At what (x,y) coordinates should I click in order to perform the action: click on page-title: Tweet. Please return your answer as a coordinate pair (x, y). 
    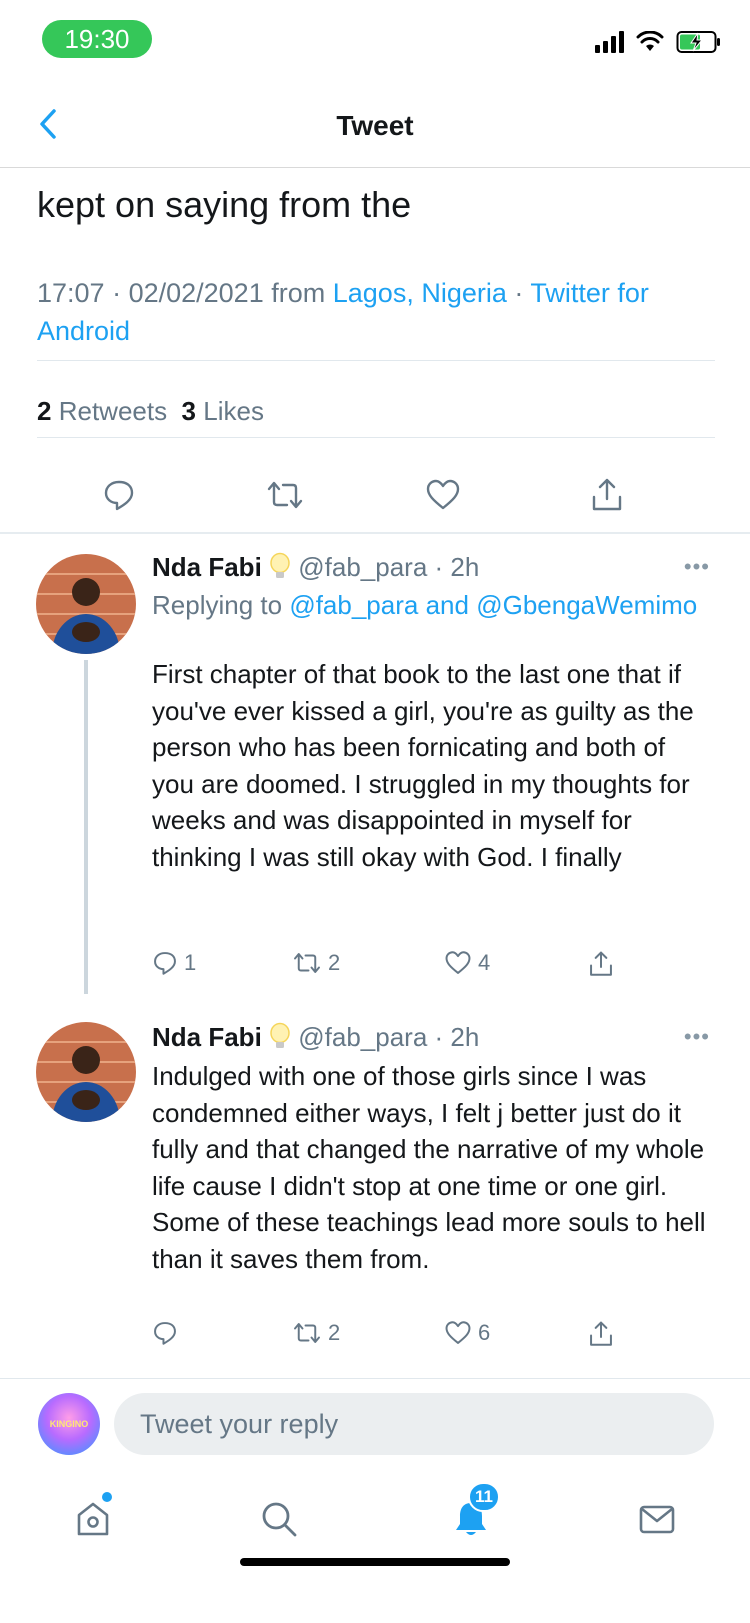
    Looking at the image, I should click on (375, 125).